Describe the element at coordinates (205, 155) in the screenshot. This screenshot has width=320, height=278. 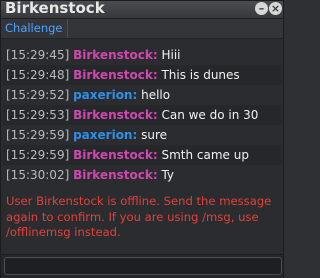
I see `message-text: Smth came up` at that location.